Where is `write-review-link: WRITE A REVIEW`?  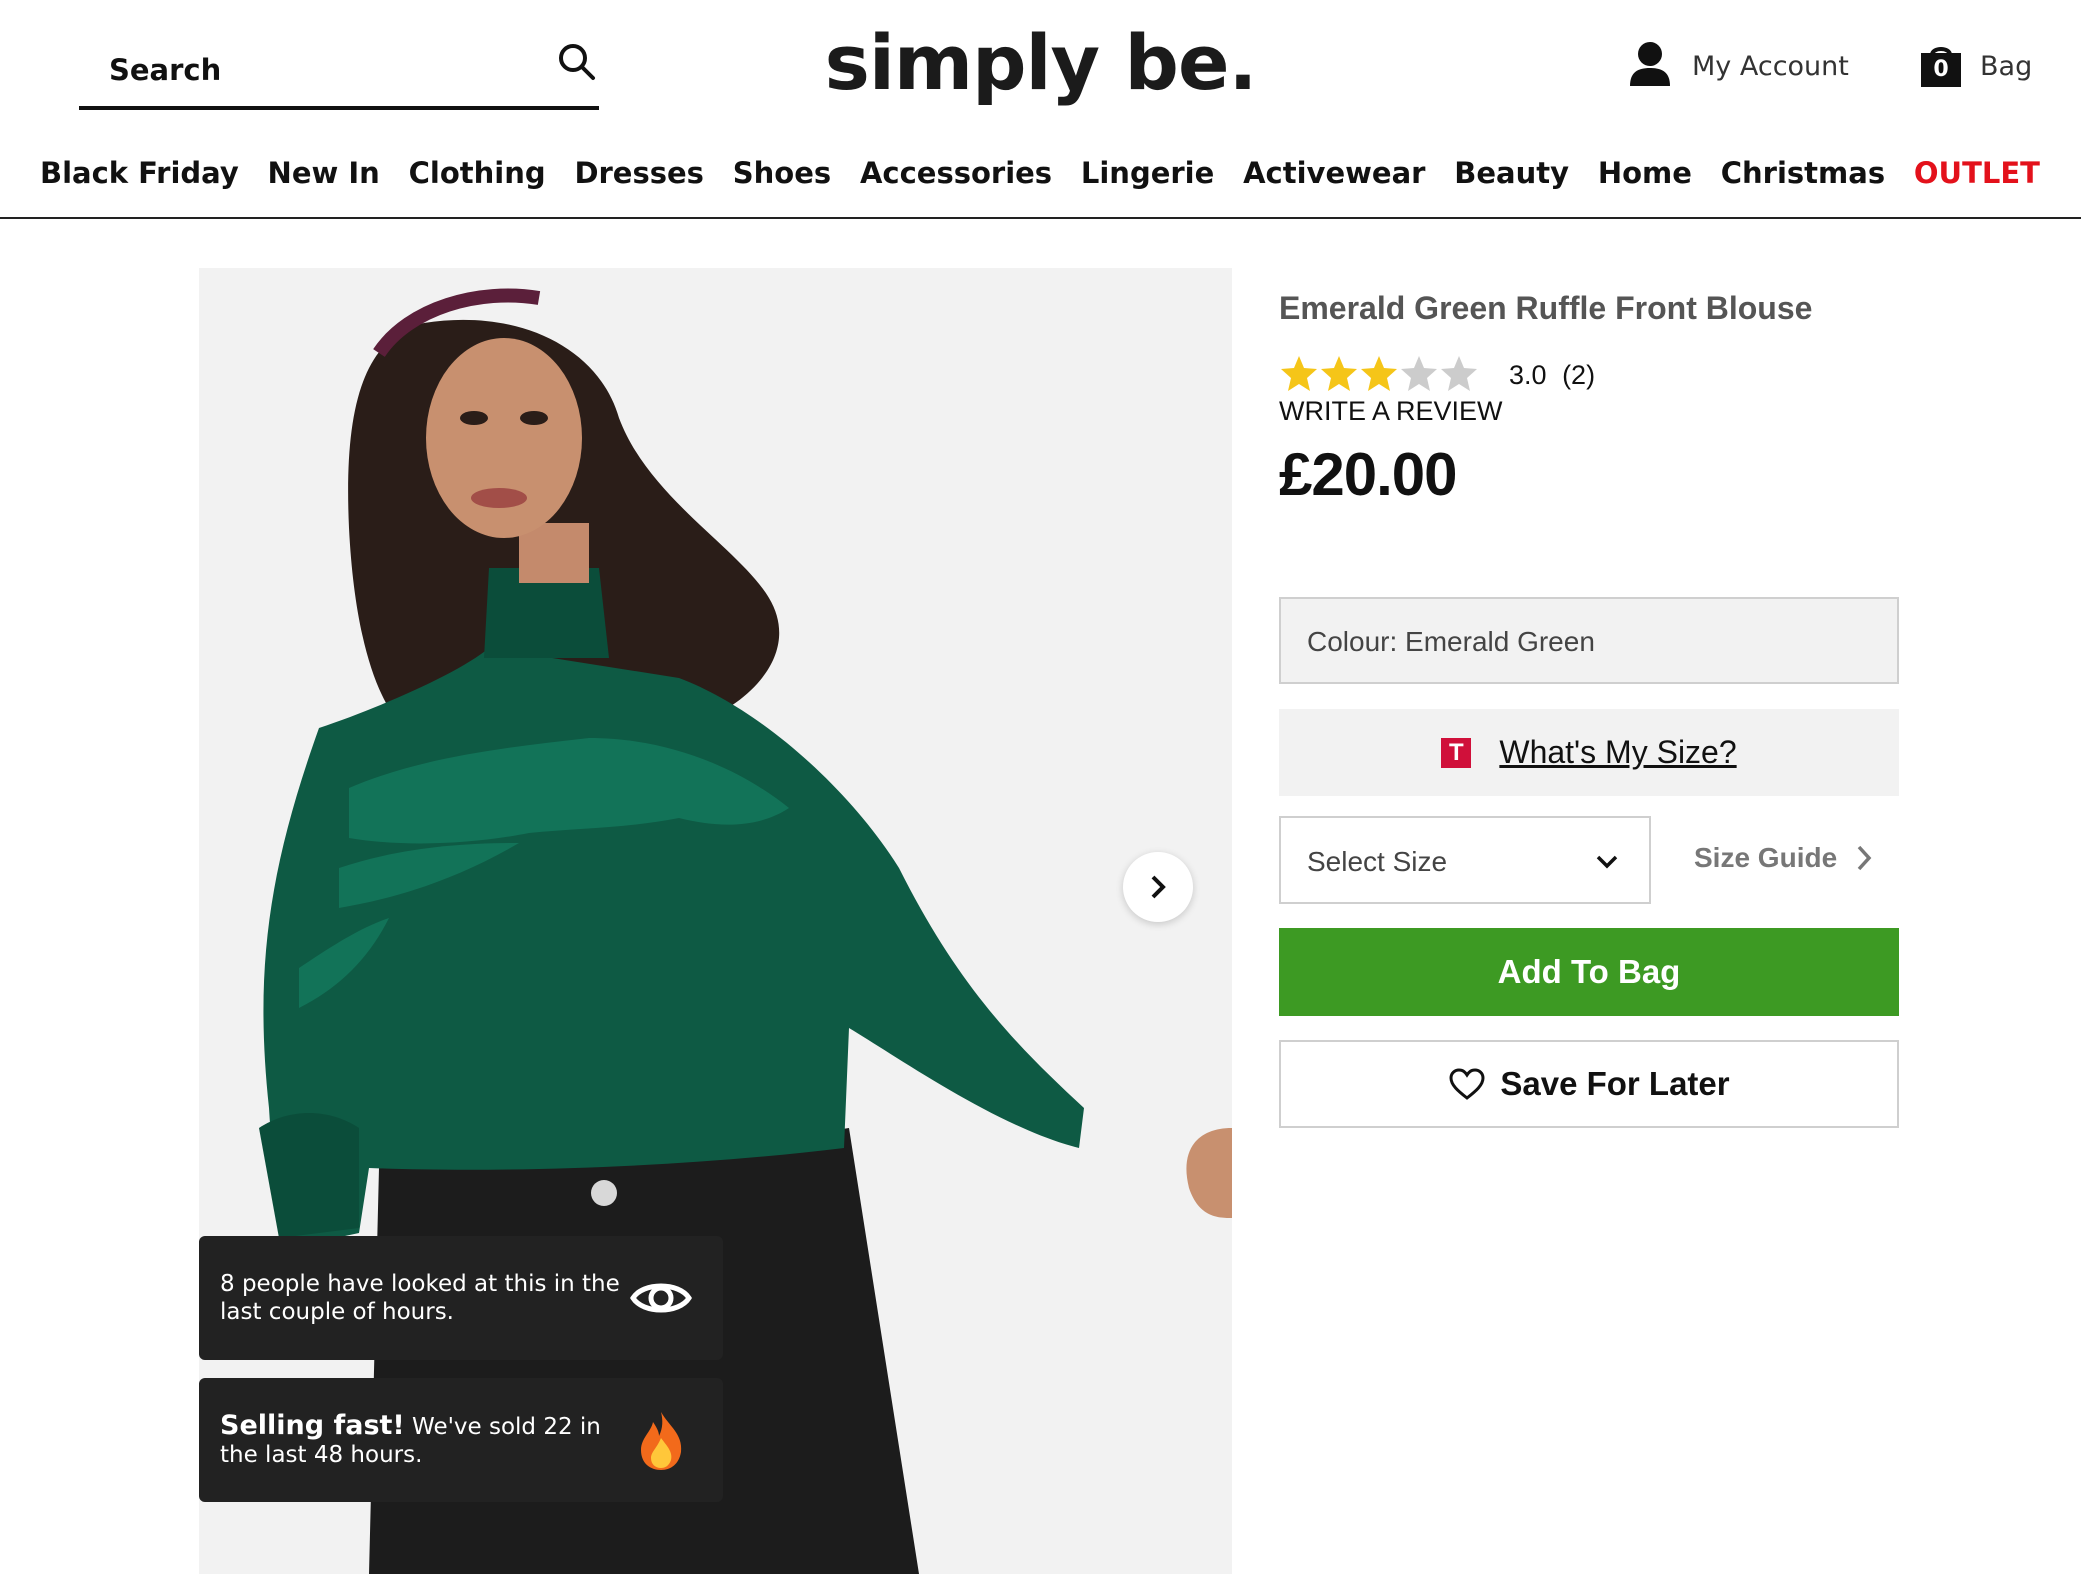
write-review-link: WRITE A REVIEW is located at coordinates (1391, 411).